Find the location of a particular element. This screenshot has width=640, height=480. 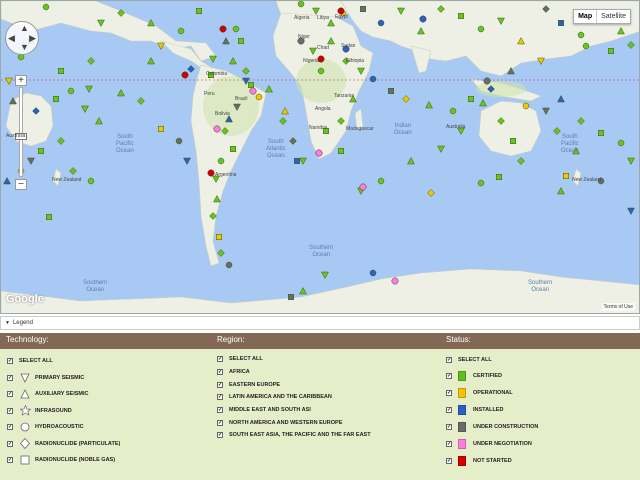

filter-row: ✓ UNDER NEGOTIATION is located at coordinates (492, 443).